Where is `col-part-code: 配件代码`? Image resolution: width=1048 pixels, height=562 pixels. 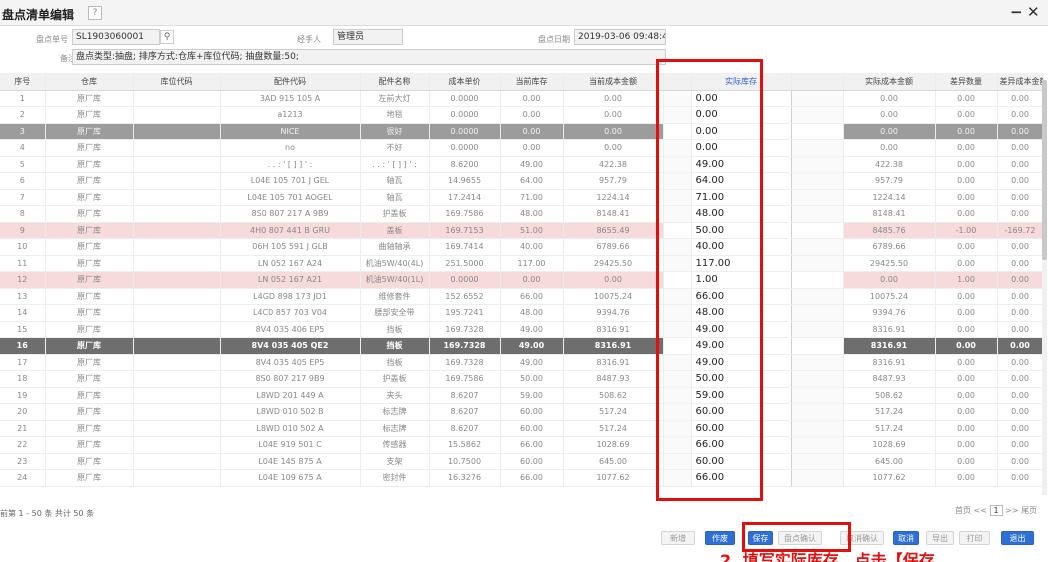 col-part-code: 配件代码 is located at coordinates (290, 82).